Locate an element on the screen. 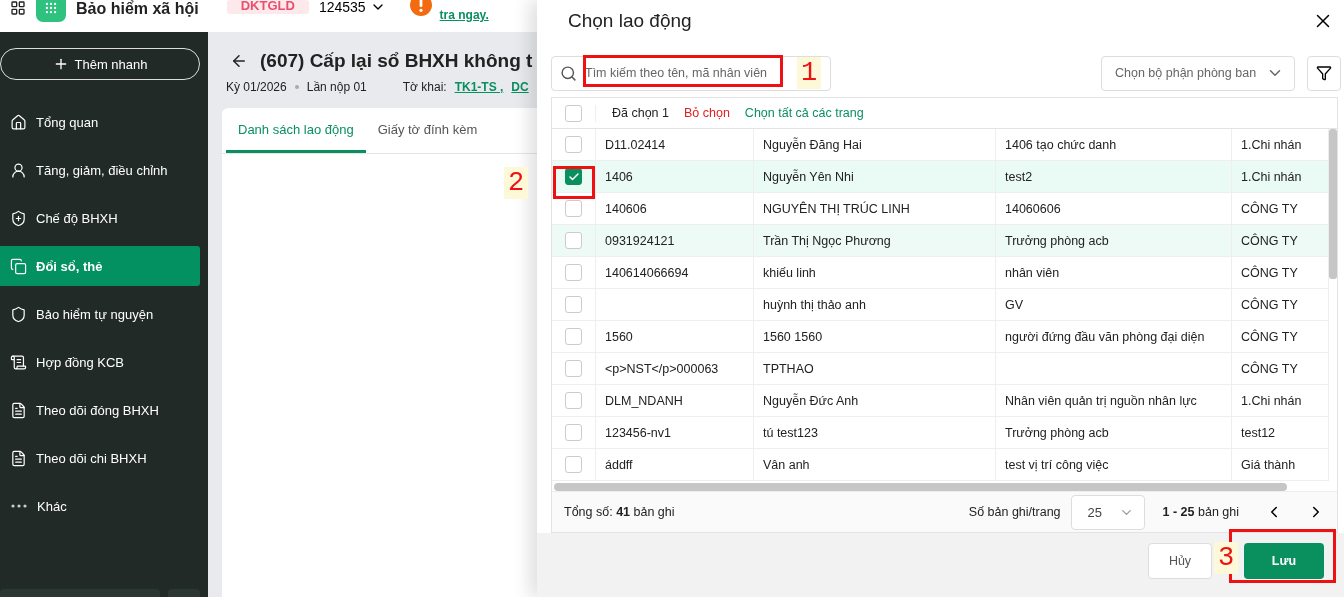 This screenshot has height=597, width=1344. clear-selection-link: Bỏ chọn is located at coordinates (707, 113).